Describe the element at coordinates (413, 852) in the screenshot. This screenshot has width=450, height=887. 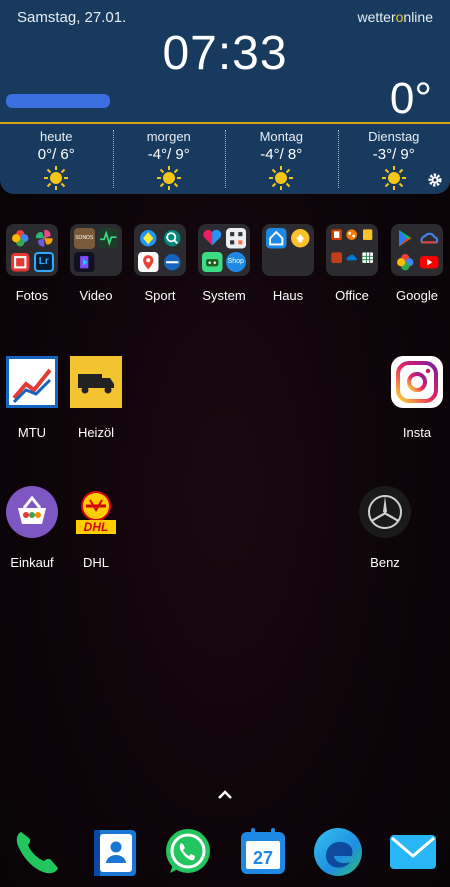
I see `email-icon` at that location.